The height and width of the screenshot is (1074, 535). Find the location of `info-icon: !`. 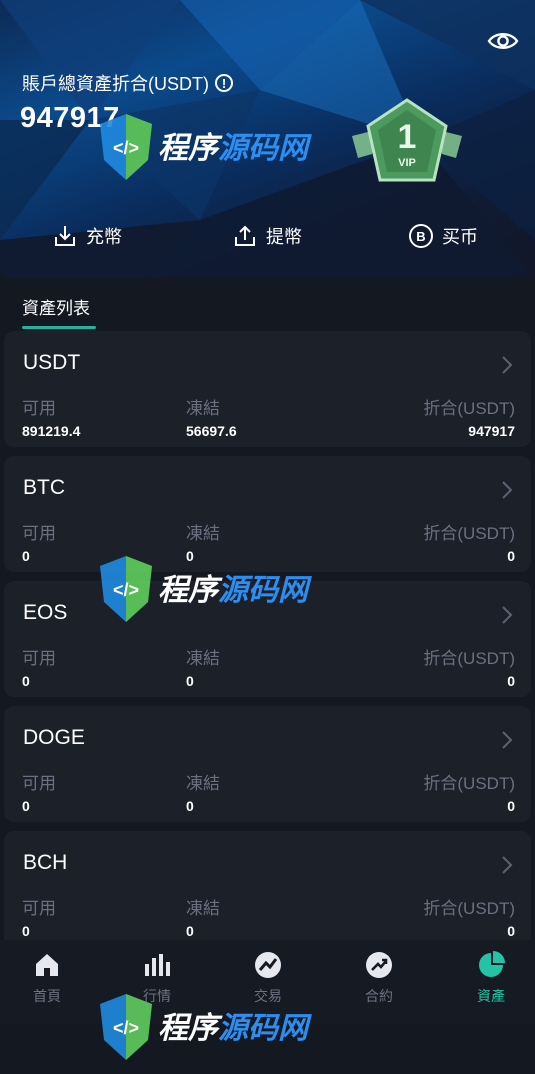

info-icon: ! is located at coordinates (224, 83).